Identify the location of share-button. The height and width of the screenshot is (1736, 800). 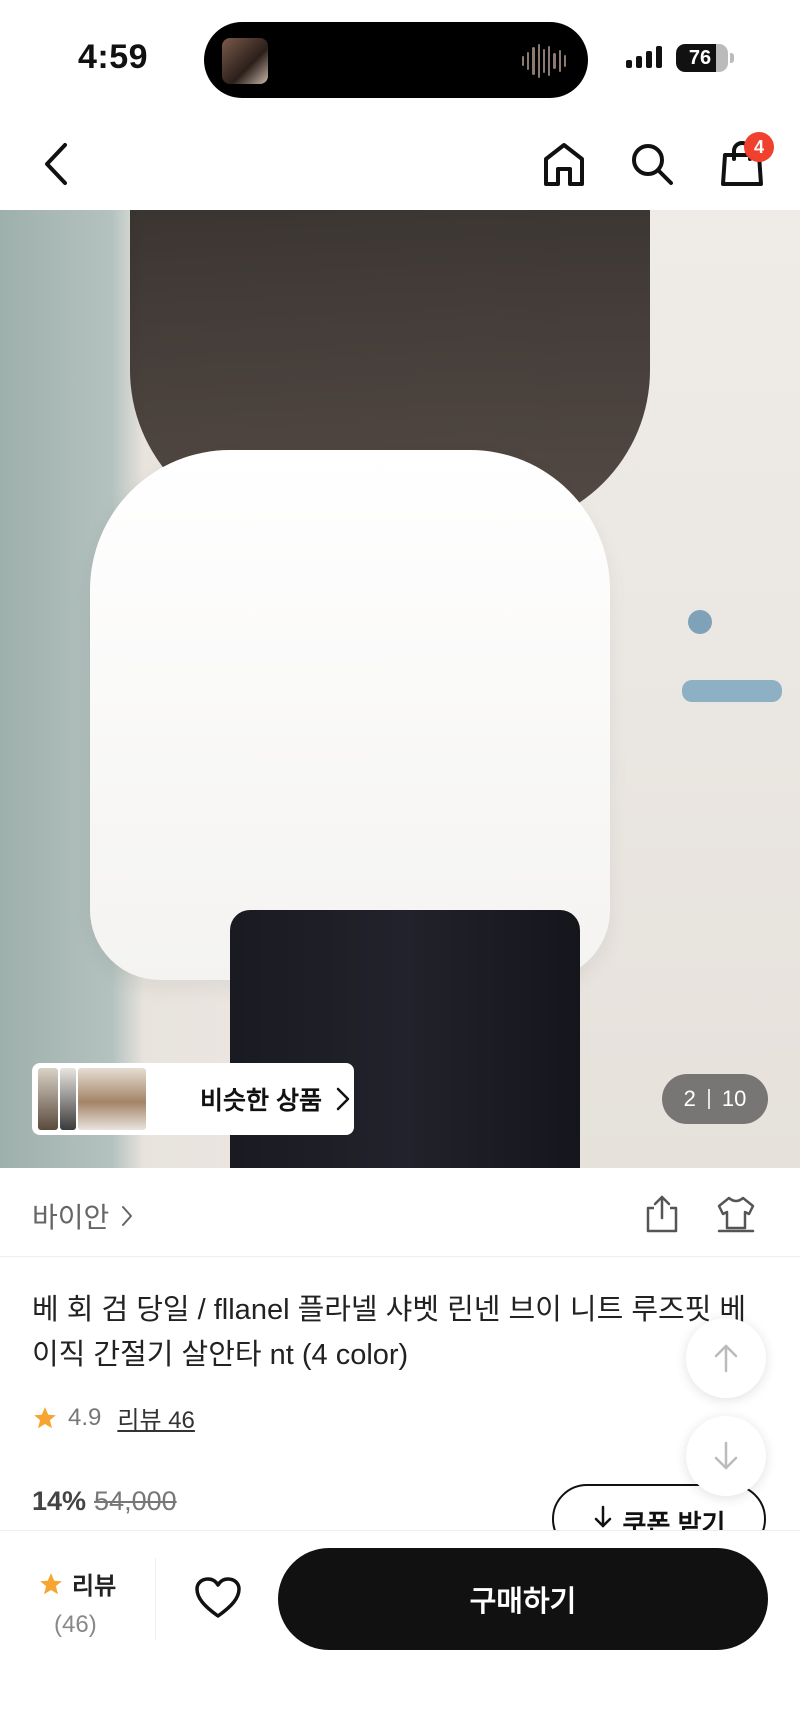
(662, 1214).